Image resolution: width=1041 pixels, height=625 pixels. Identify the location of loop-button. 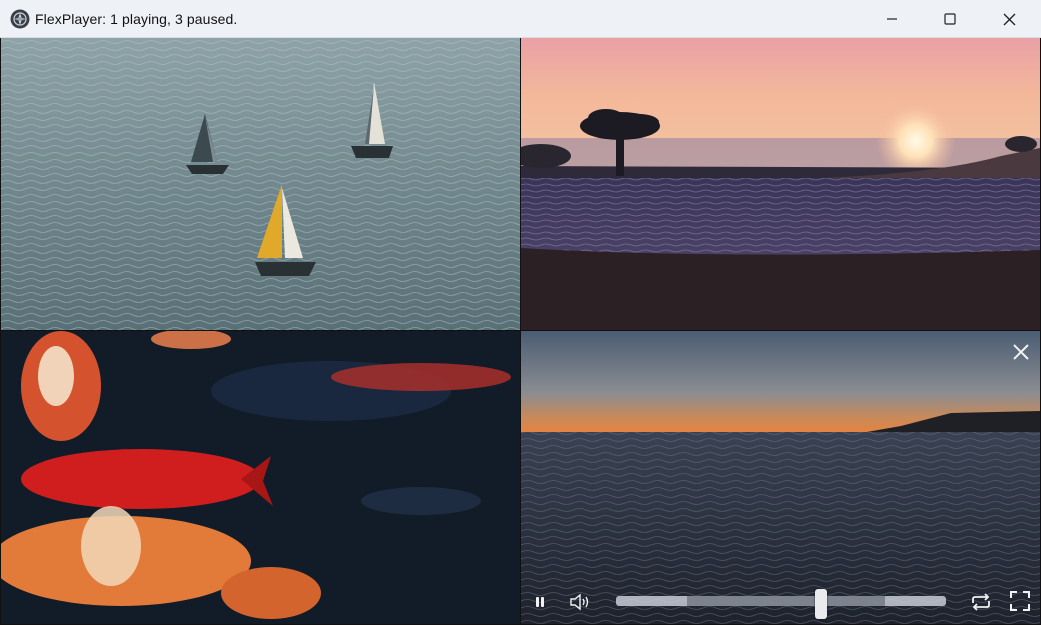
(981, 602).